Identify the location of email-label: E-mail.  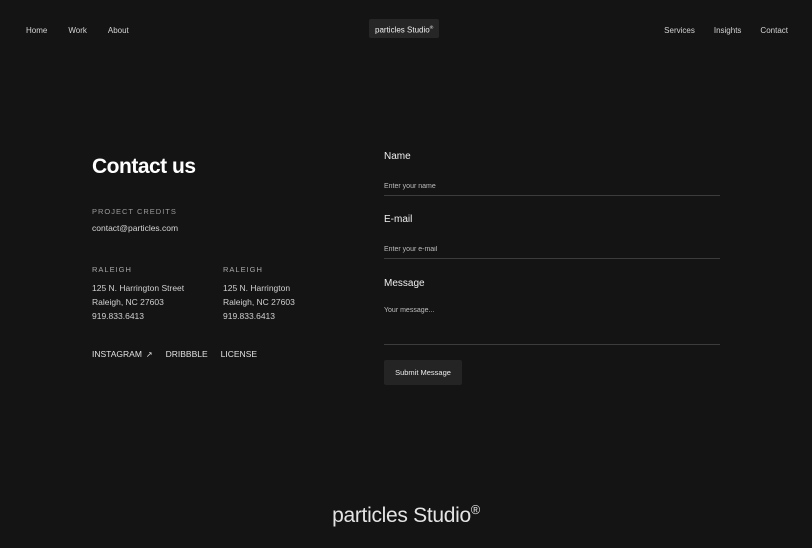
(398, 219).